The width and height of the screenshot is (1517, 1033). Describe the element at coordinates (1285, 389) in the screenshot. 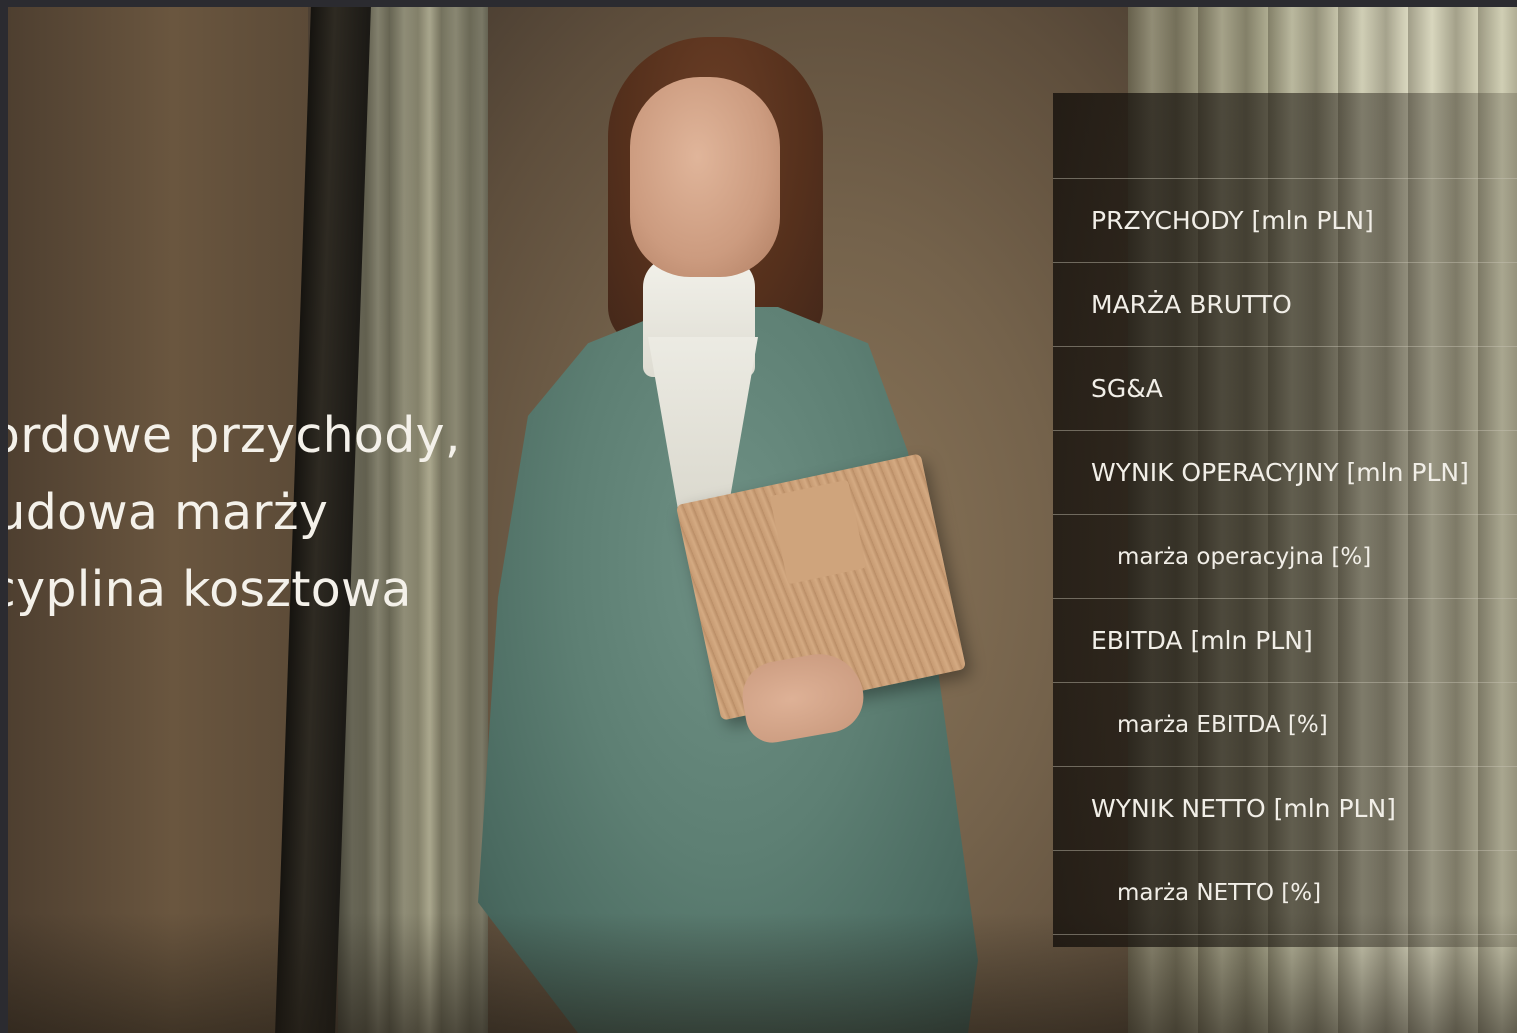

I see `metric-row-sga: SG&A` at that location.